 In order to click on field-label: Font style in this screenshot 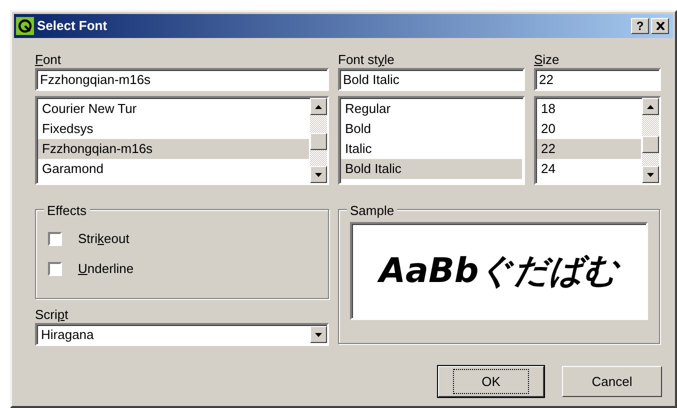, I will do `click(367, 60)`.